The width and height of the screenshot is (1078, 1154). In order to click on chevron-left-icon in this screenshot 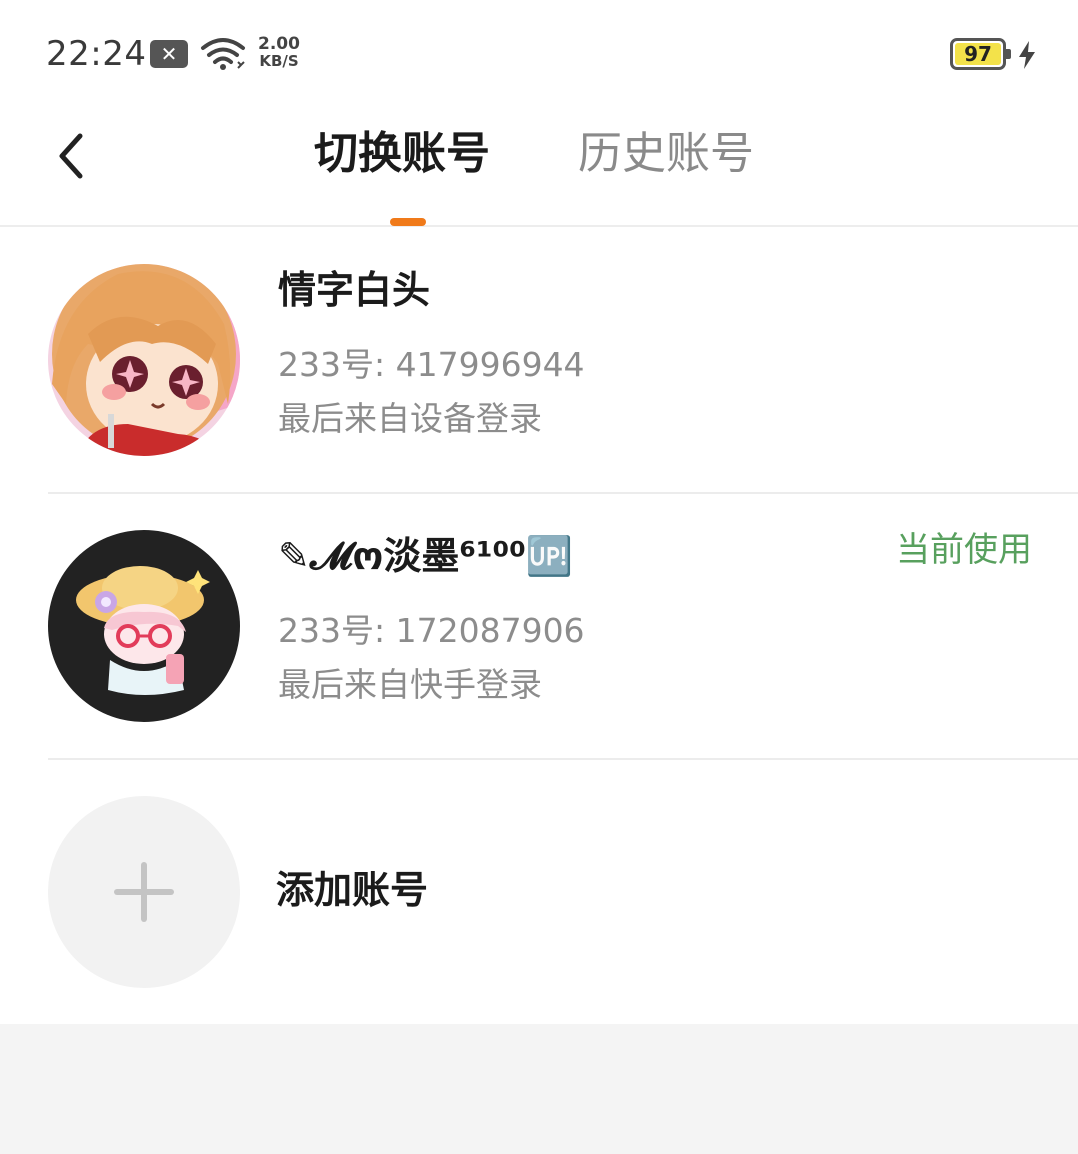, I will do `click(71, 156)`.